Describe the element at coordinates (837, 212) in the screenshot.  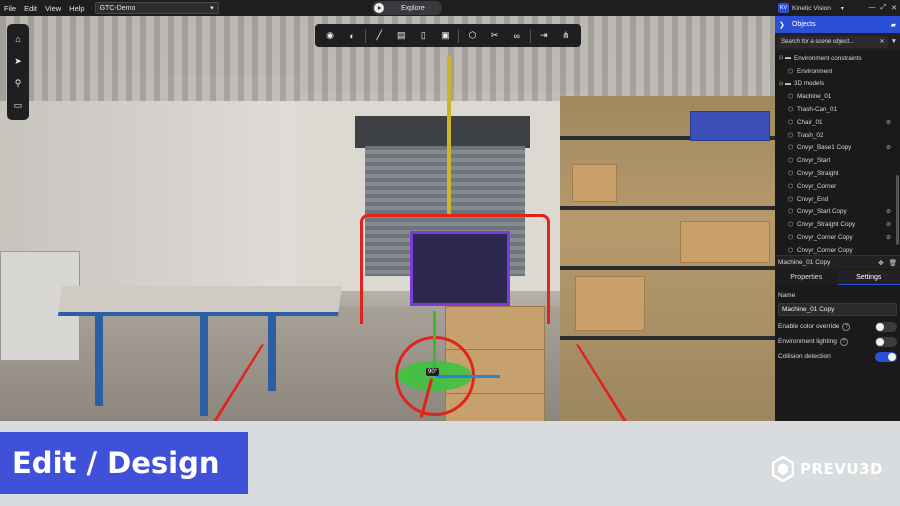
I see `tree-item: ⬡ Cnvyr_Start Copy ⊘` at that location.